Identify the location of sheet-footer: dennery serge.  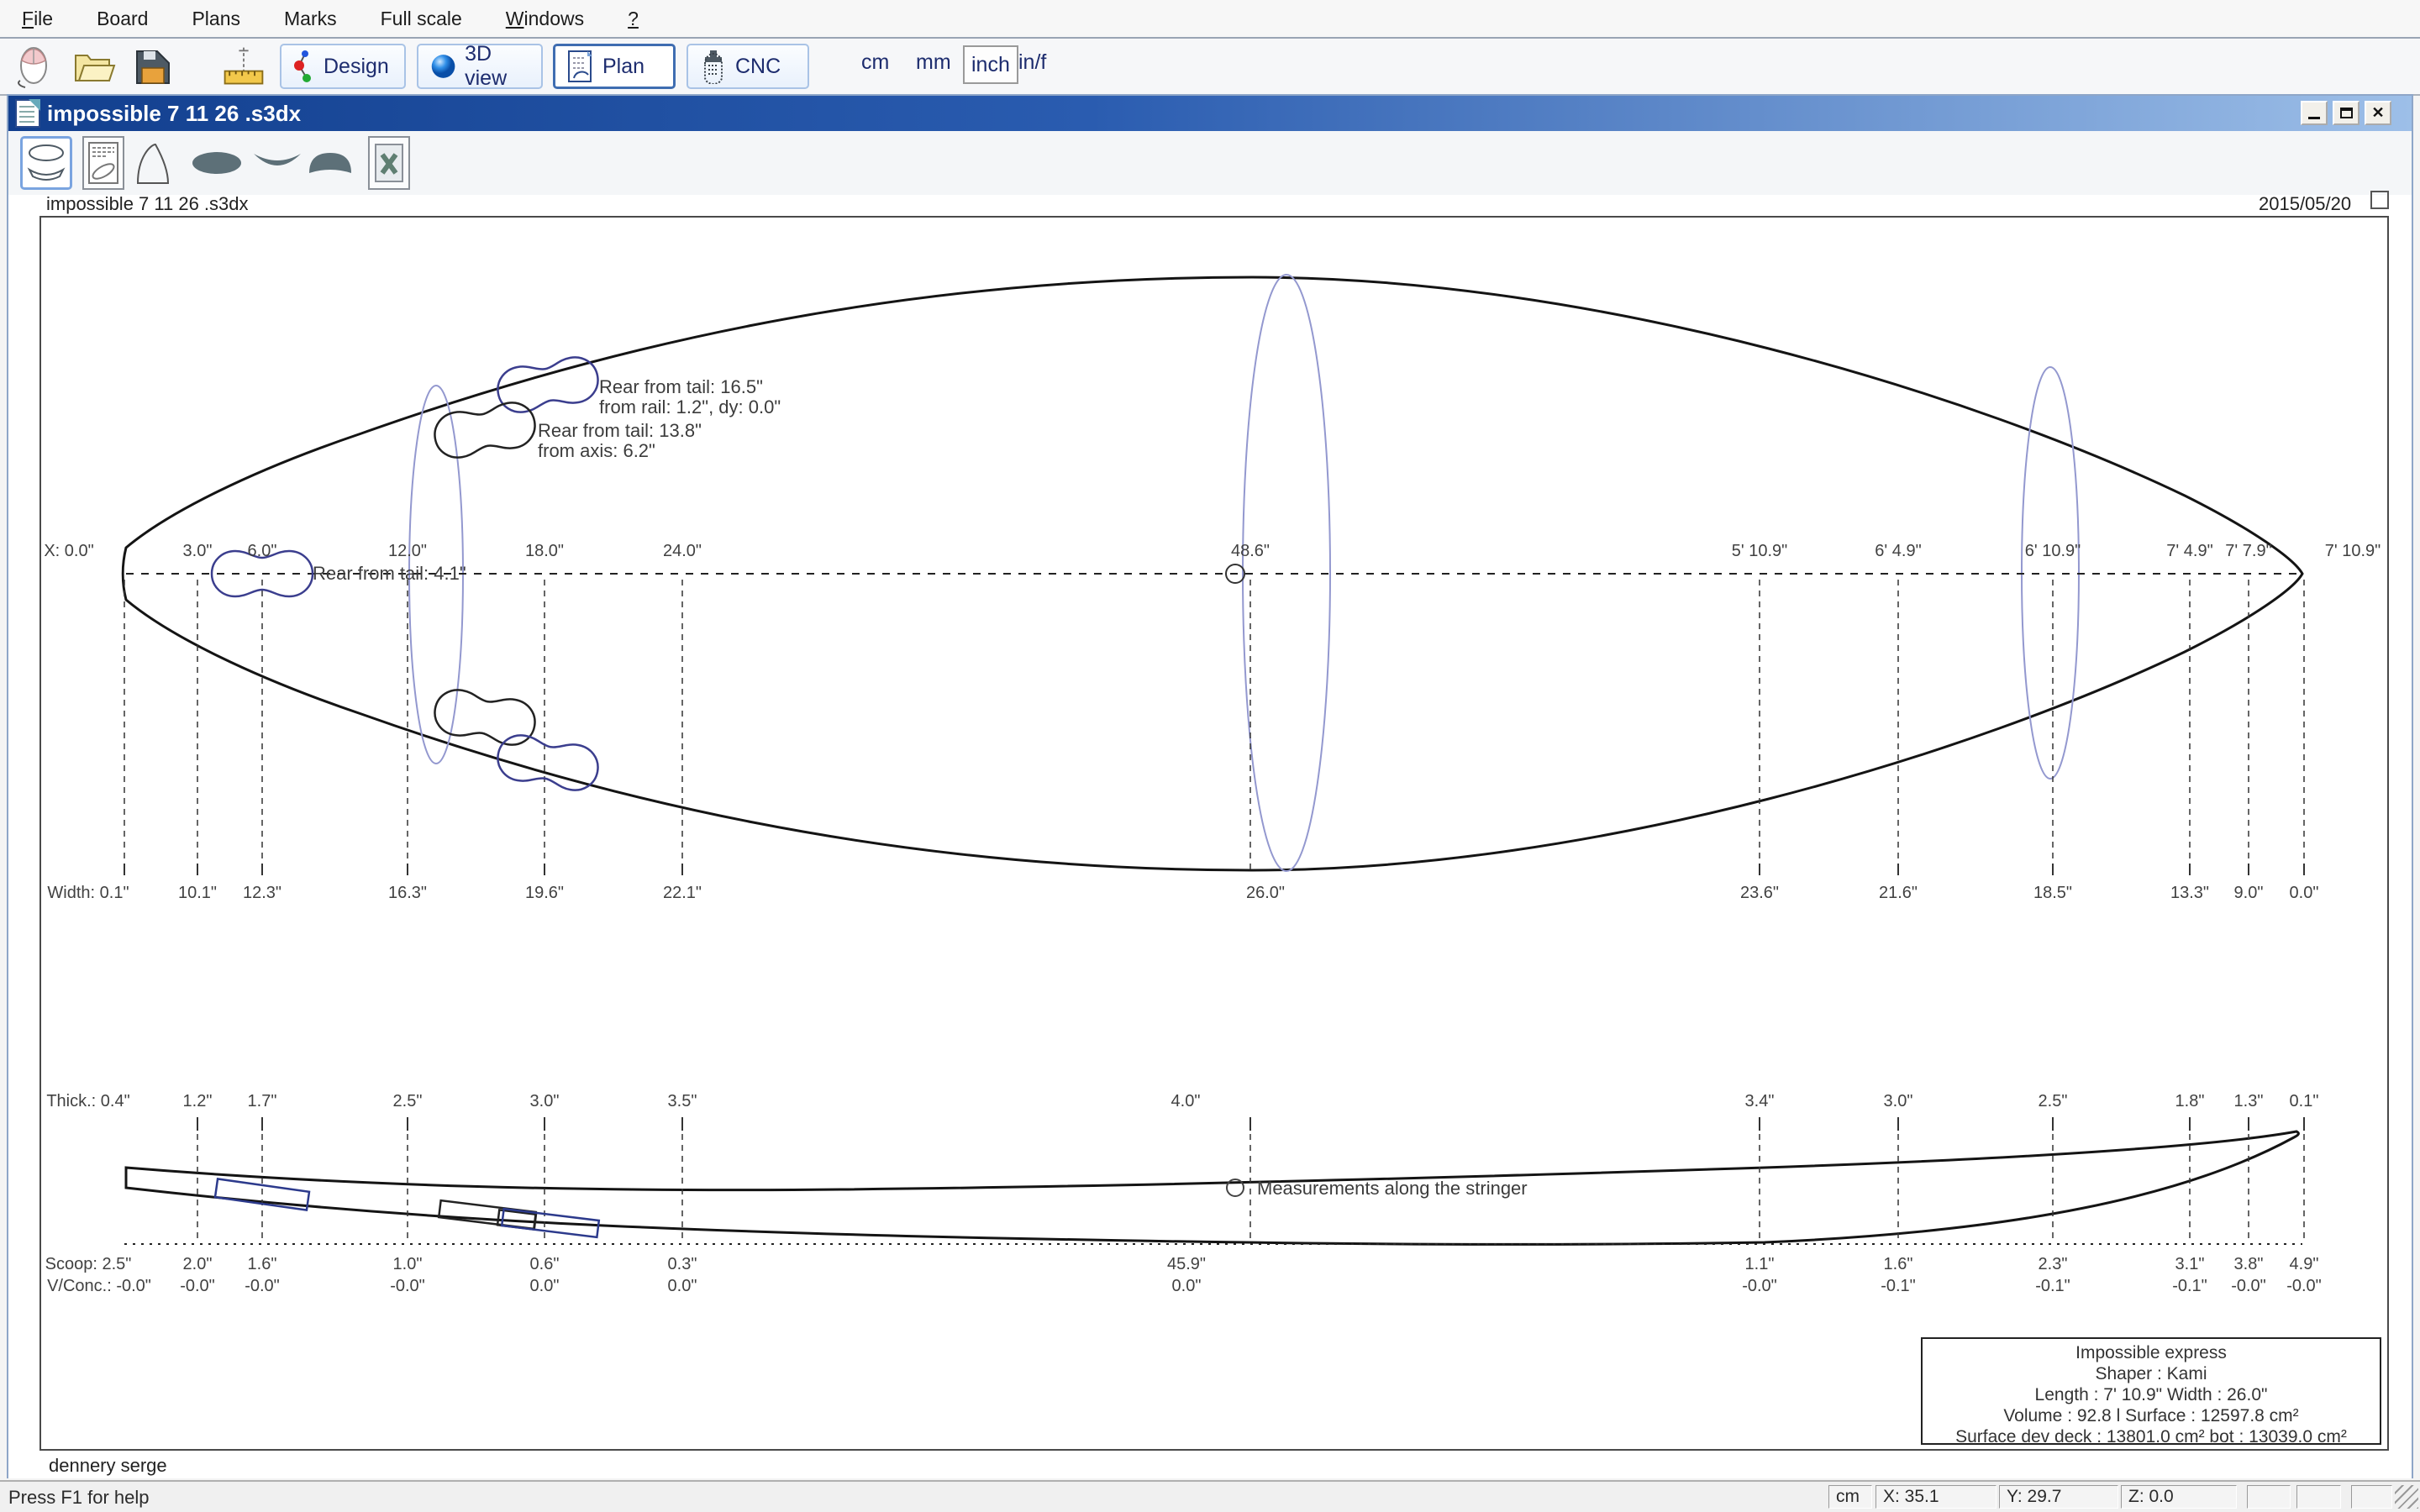
(108, 1465).